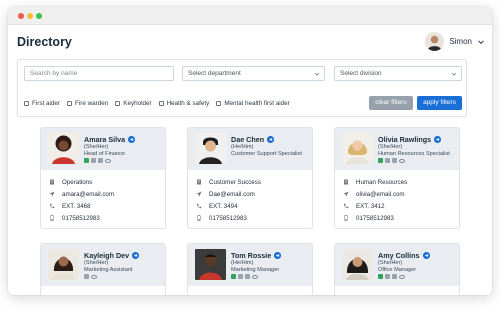 The width and height of the screenshot is (500, 333). What do you see at coordinates (370, 206) in the screenshot?
I see `extension-value: EXT. 3412` at bounding box center [370, 206].